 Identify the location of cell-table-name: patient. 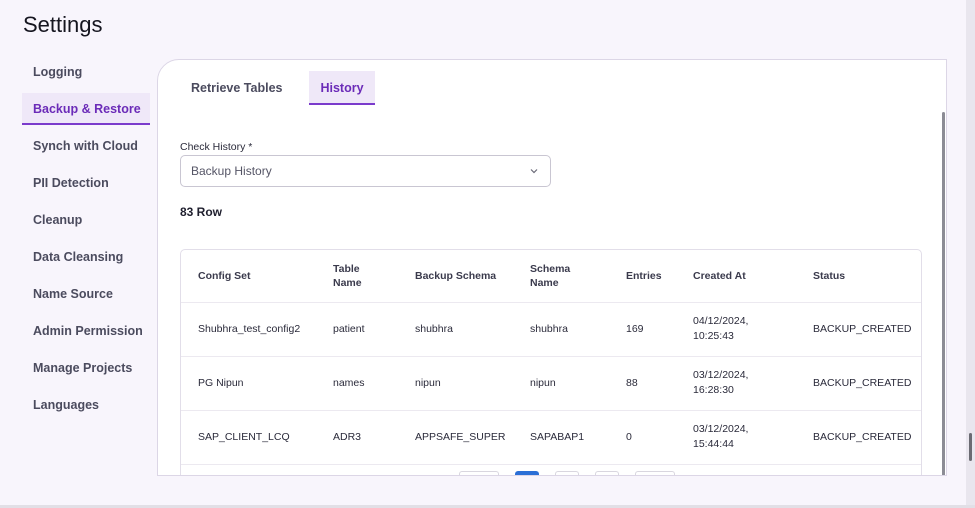
(374, 329).